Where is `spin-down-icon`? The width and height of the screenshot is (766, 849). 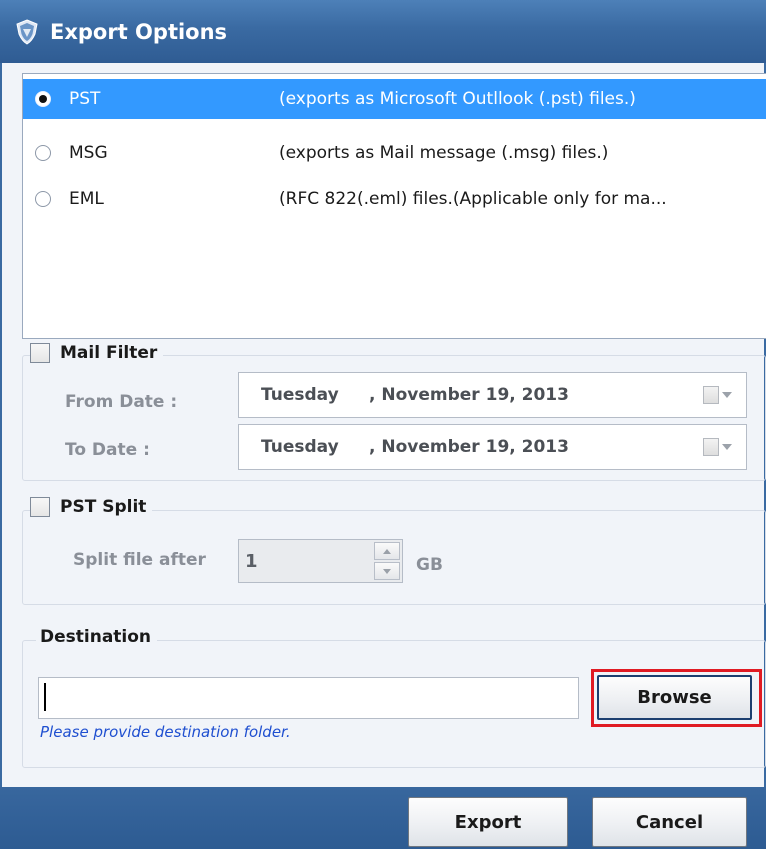 spin-down-icon is located at coordinates (387, 571).